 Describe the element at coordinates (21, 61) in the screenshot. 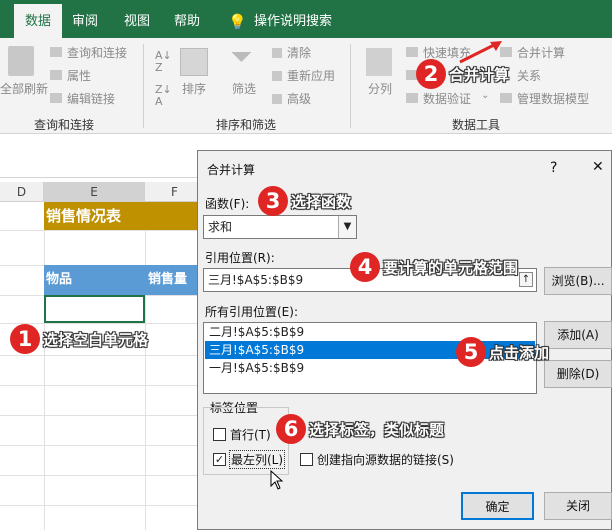

I see `refresh-all-icon` at that location.